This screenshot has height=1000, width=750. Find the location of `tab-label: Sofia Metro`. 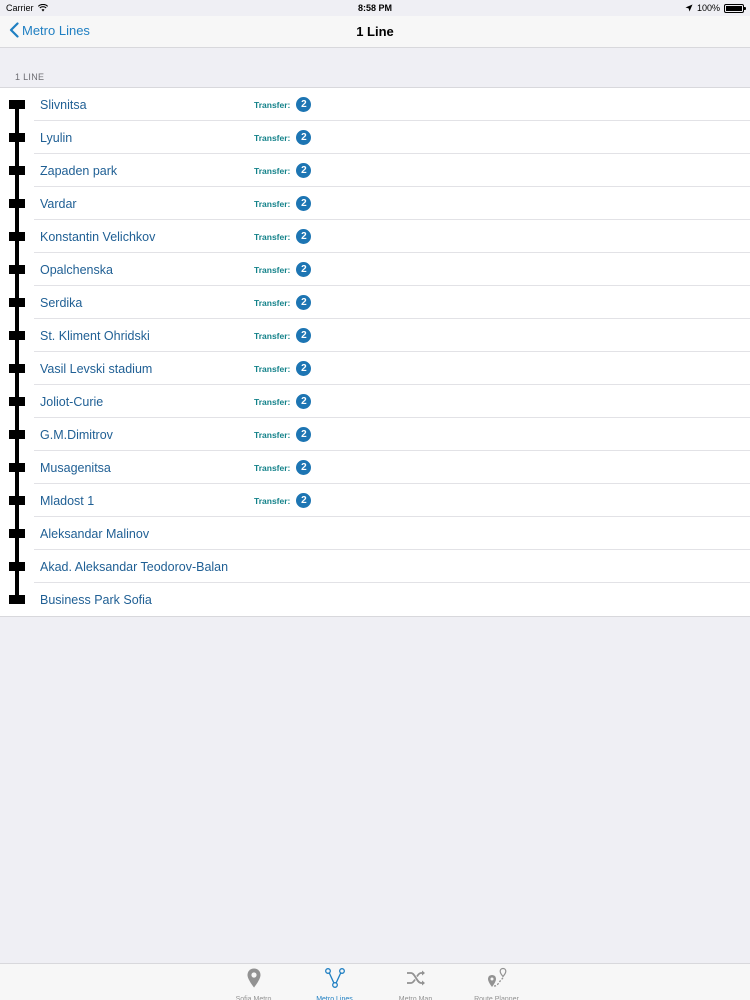

tab-label: Sofia Metro is located at coordinates (253, 998).